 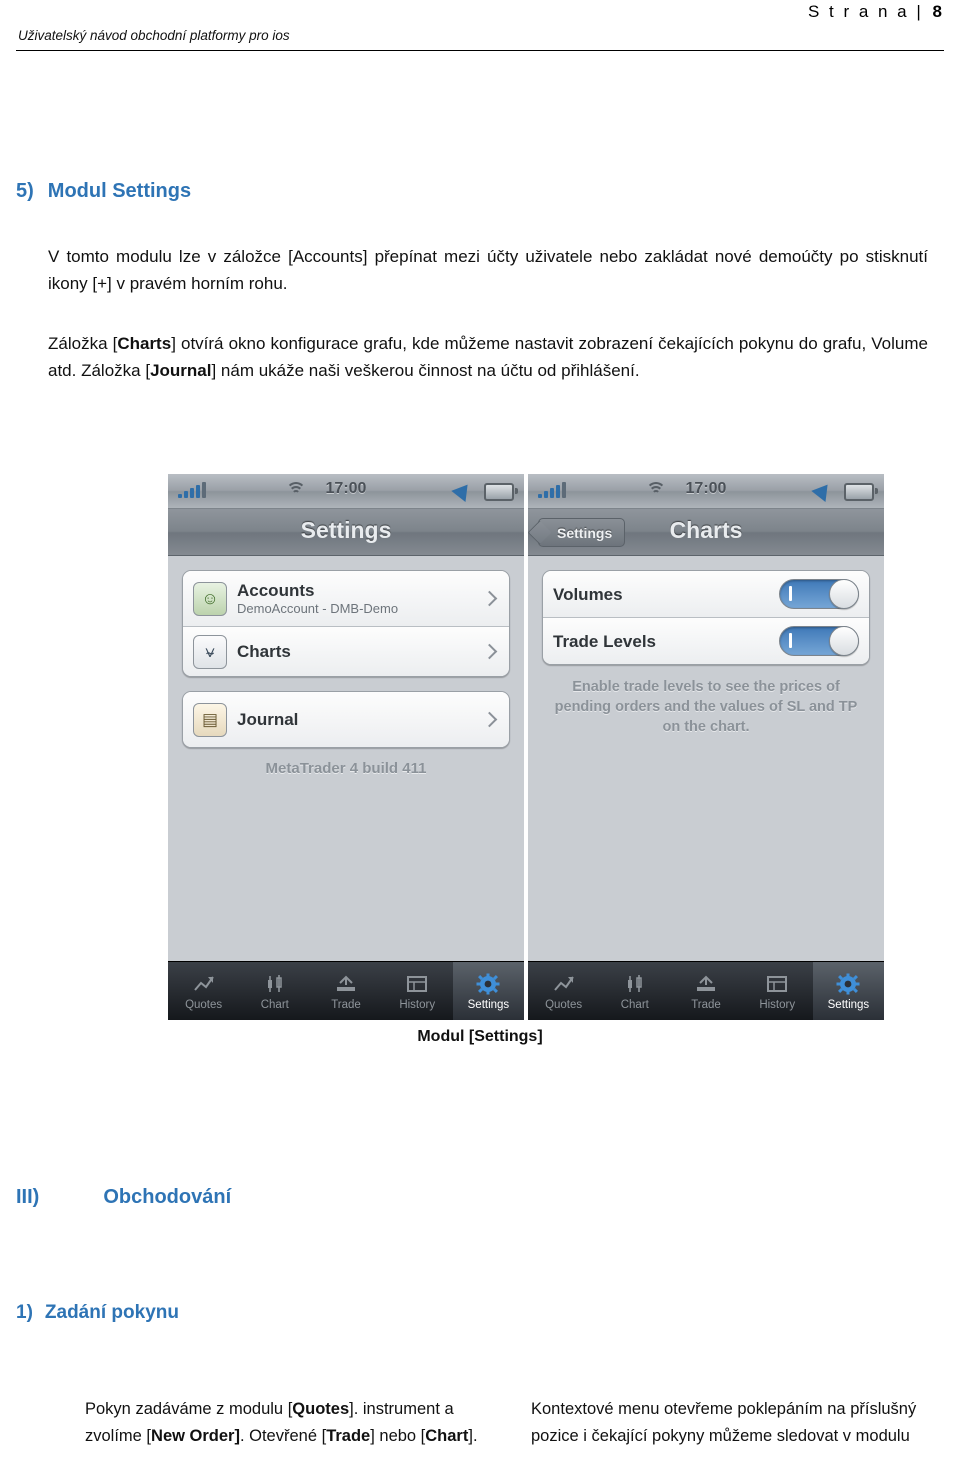 I want to click on nav-title-settings: Settings, so click(x=346, y=530).